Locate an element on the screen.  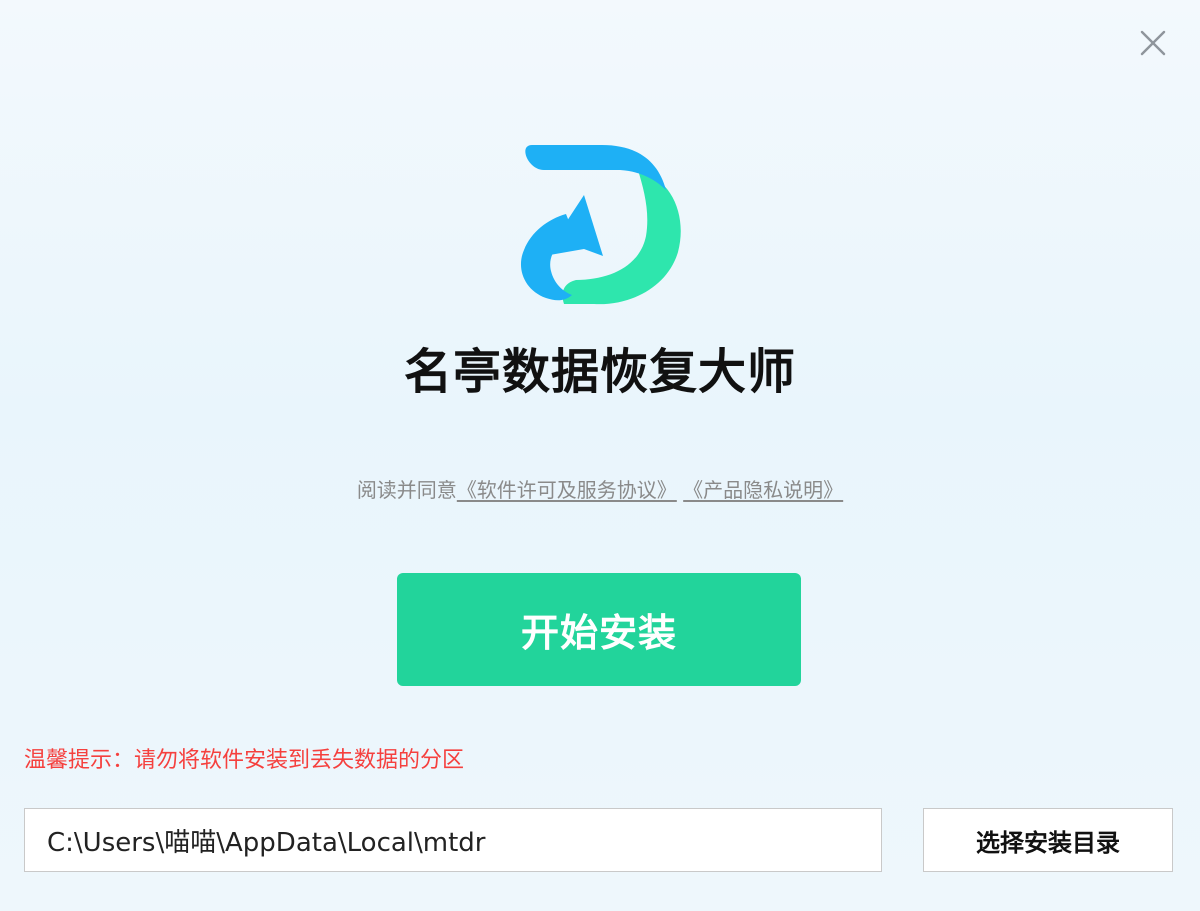
warning-tip: 温馨提示：请勿将软件安装到丢失数据的分区 is located at coordinates (244, 760).